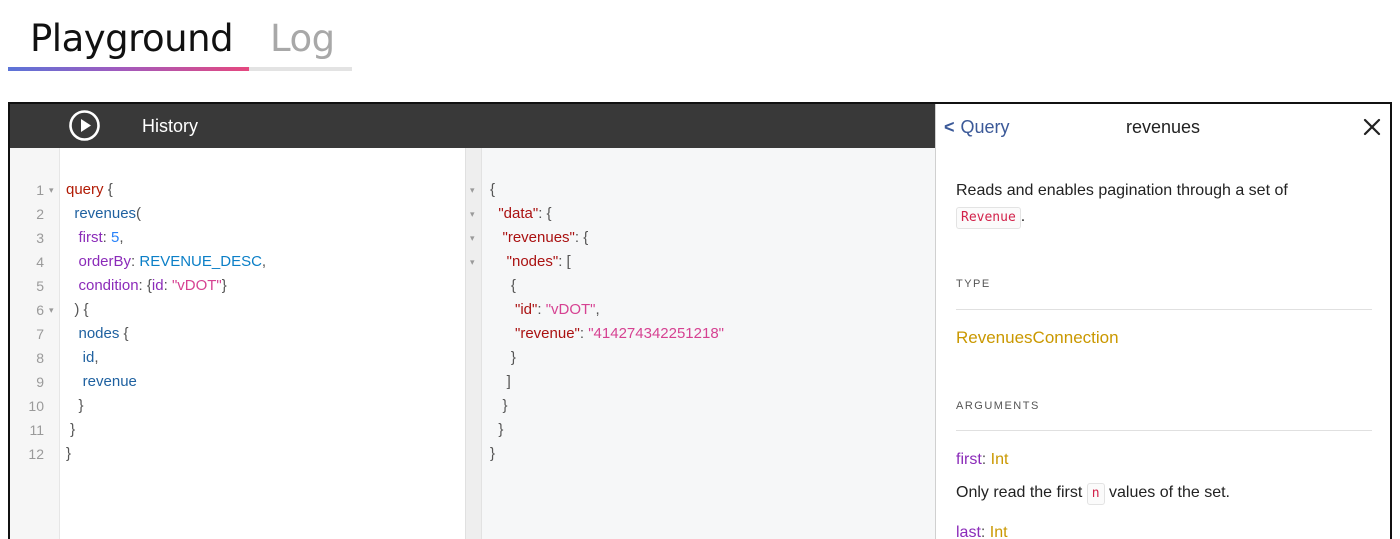  Describe the element at coordinates (302, 39) in the screenshot. I see `tab-log: Log` at that location.